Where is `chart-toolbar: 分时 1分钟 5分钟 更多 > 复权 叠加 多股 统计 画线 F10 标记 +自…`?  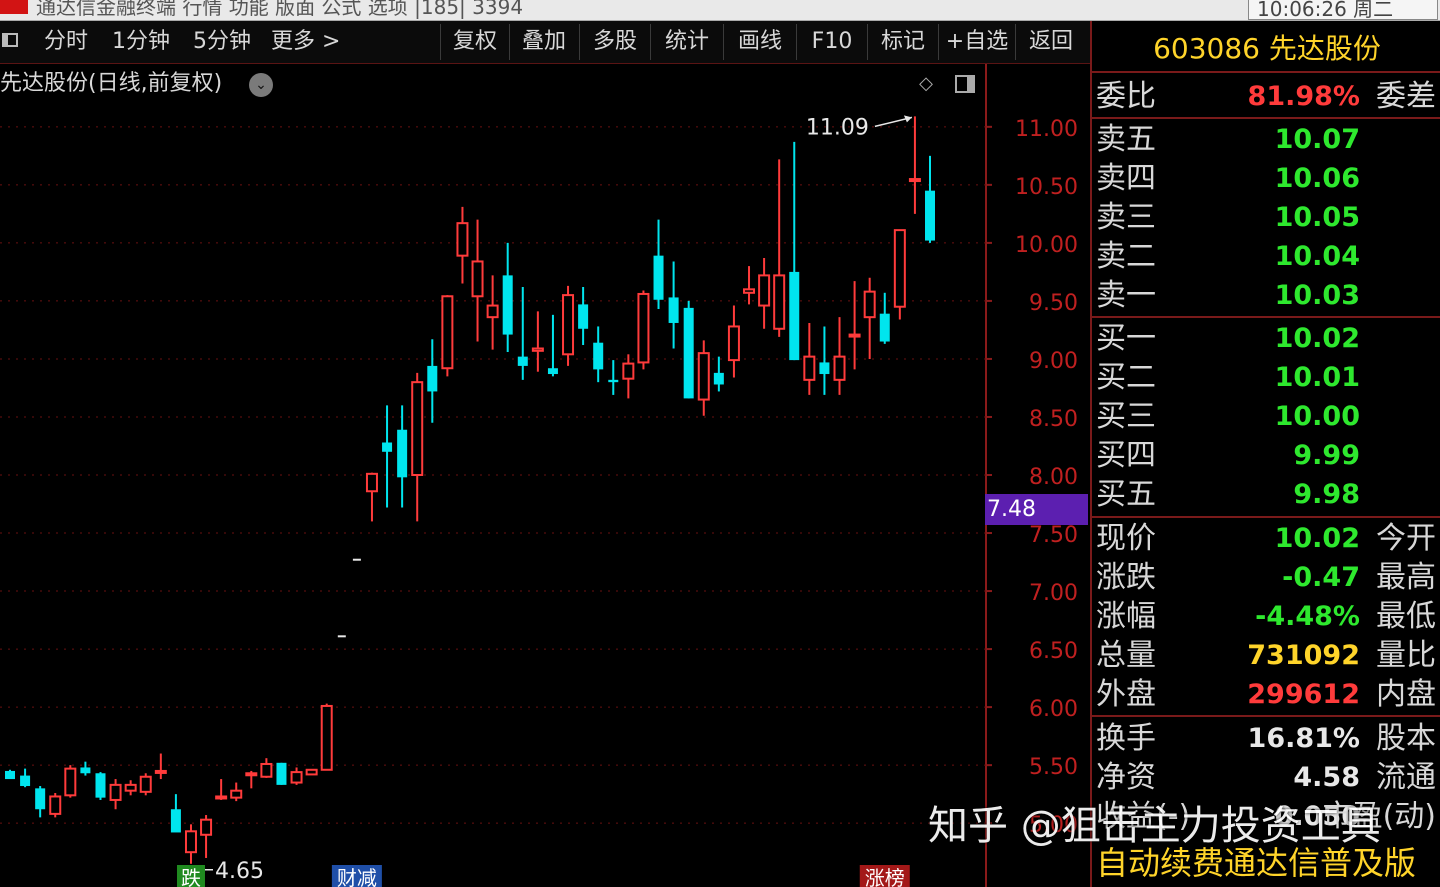
chart-toolbar: 分时 1分钟 5分钟 更多 > 复权 叠加 多股 统计 画线 F10 标记 +自… is located at coordinates (545, 42).